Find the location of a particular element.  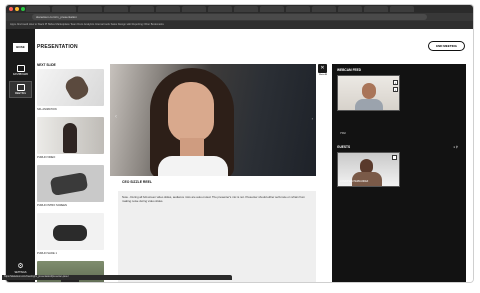

mic-icon: • is located at coordinates (395, 89).